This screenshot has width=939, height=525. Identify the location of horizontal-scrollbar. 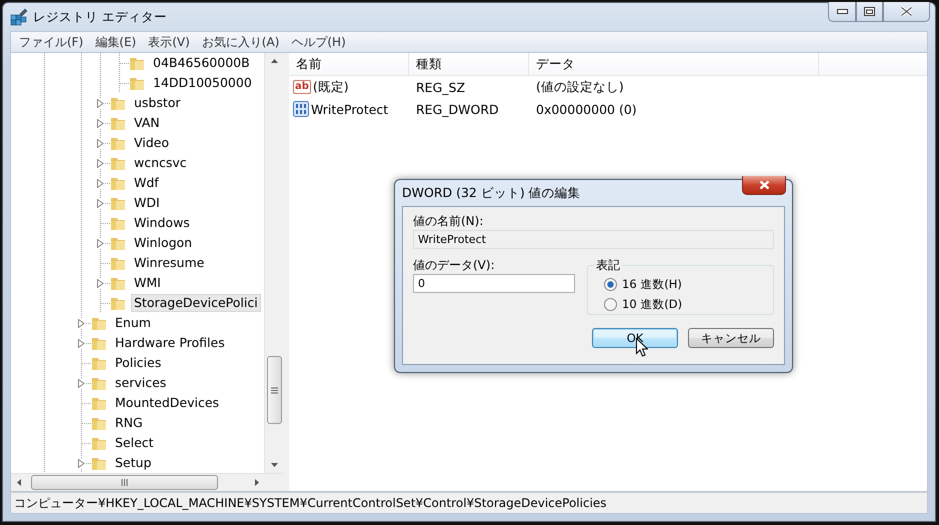
(147, 482).